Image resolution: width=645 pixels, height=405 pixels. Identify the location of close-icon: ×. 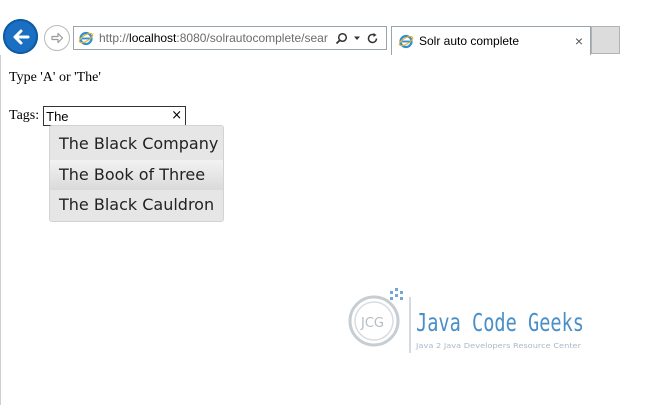
(579, 41).